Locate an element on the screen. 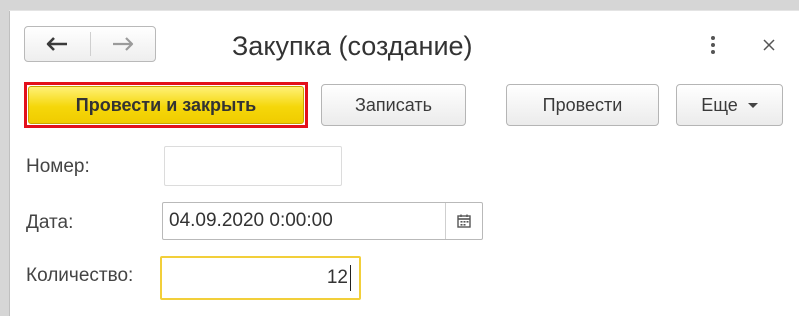 The image size is (799, 316). calendar-button is located at coordinates (464, 221).